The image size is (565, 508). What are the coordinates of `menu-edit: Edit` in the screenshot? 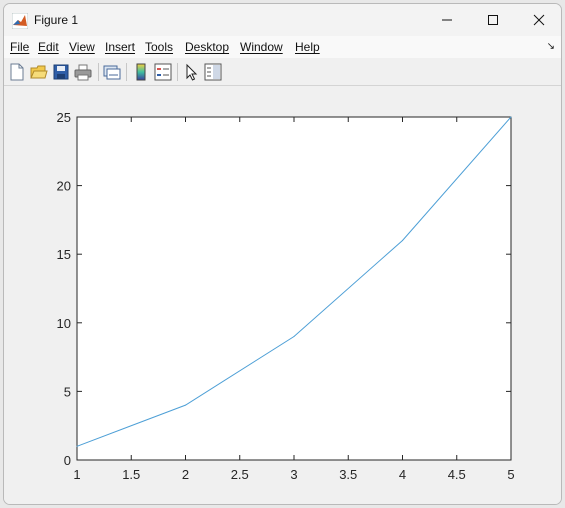 It's located at (48, 47).